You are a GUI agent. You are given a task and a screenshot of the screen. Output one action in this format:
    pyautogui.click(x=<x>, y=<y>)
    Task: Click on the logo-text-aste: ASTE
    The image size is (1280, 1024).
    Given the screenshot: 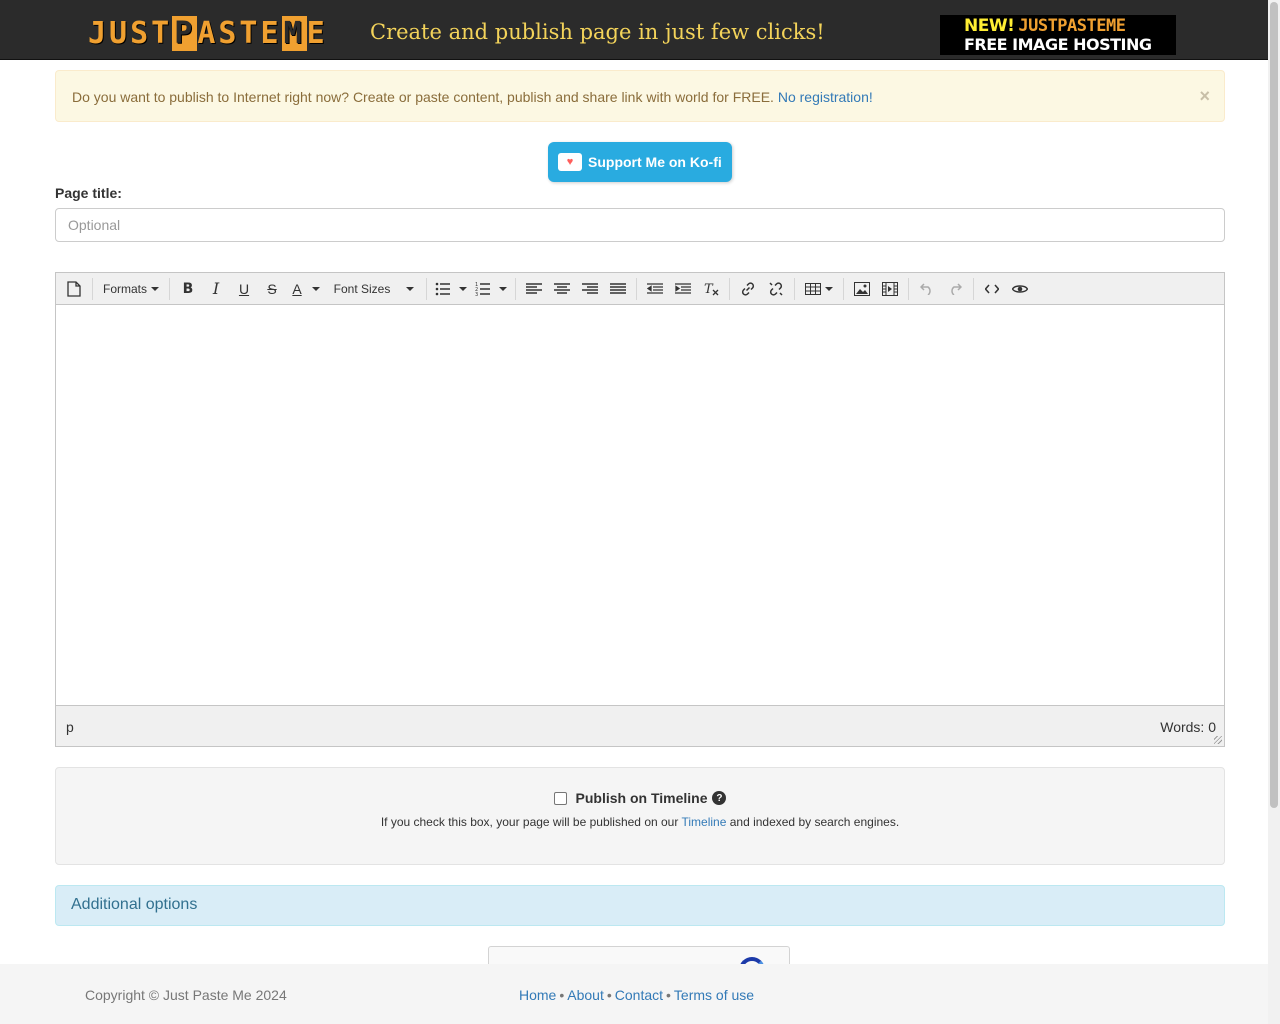 What is the action you would take?
    pyautogui.click(x=239, y=33)
    